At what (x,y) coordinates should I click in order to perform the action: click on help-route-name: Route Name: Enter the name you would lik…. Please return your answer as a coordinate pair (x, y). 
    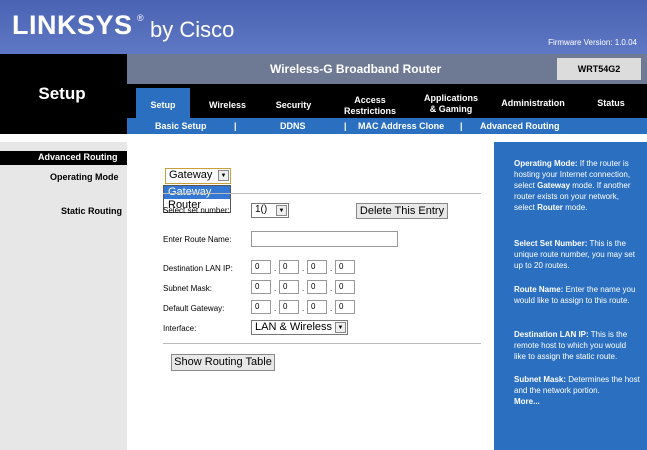
    Looking at the image, I should click on (577, 295).